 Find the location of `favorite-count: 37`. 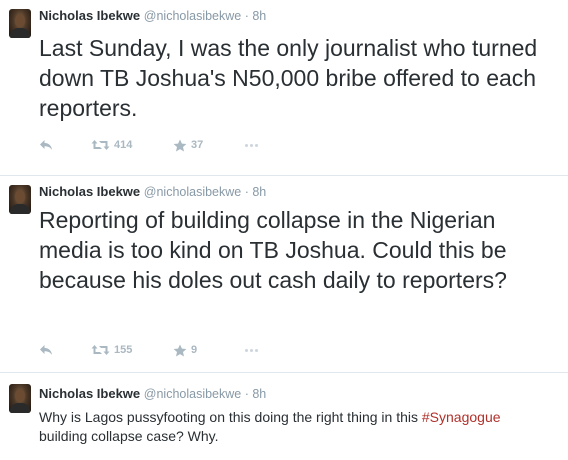

favorite-count: 37 is located at coordinates (197, 145).